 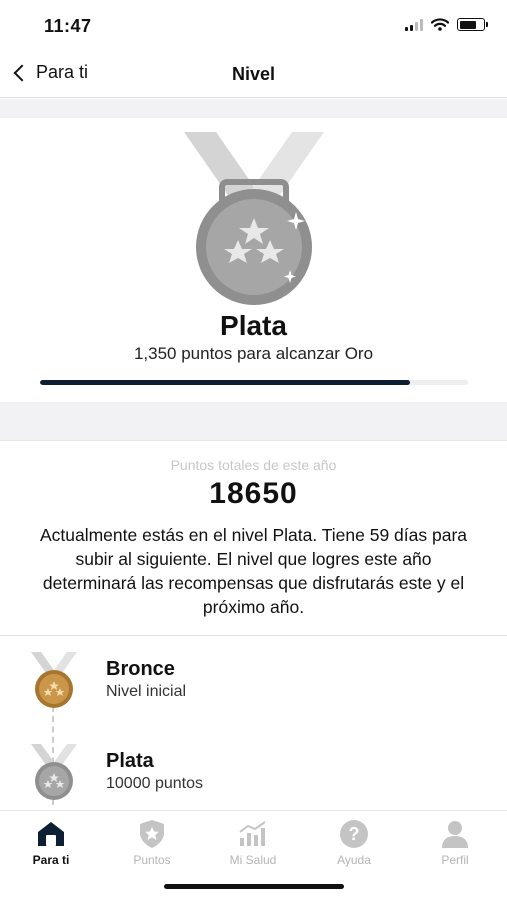 I want to click on page-title: Nivel, so click(x=253, y=74).